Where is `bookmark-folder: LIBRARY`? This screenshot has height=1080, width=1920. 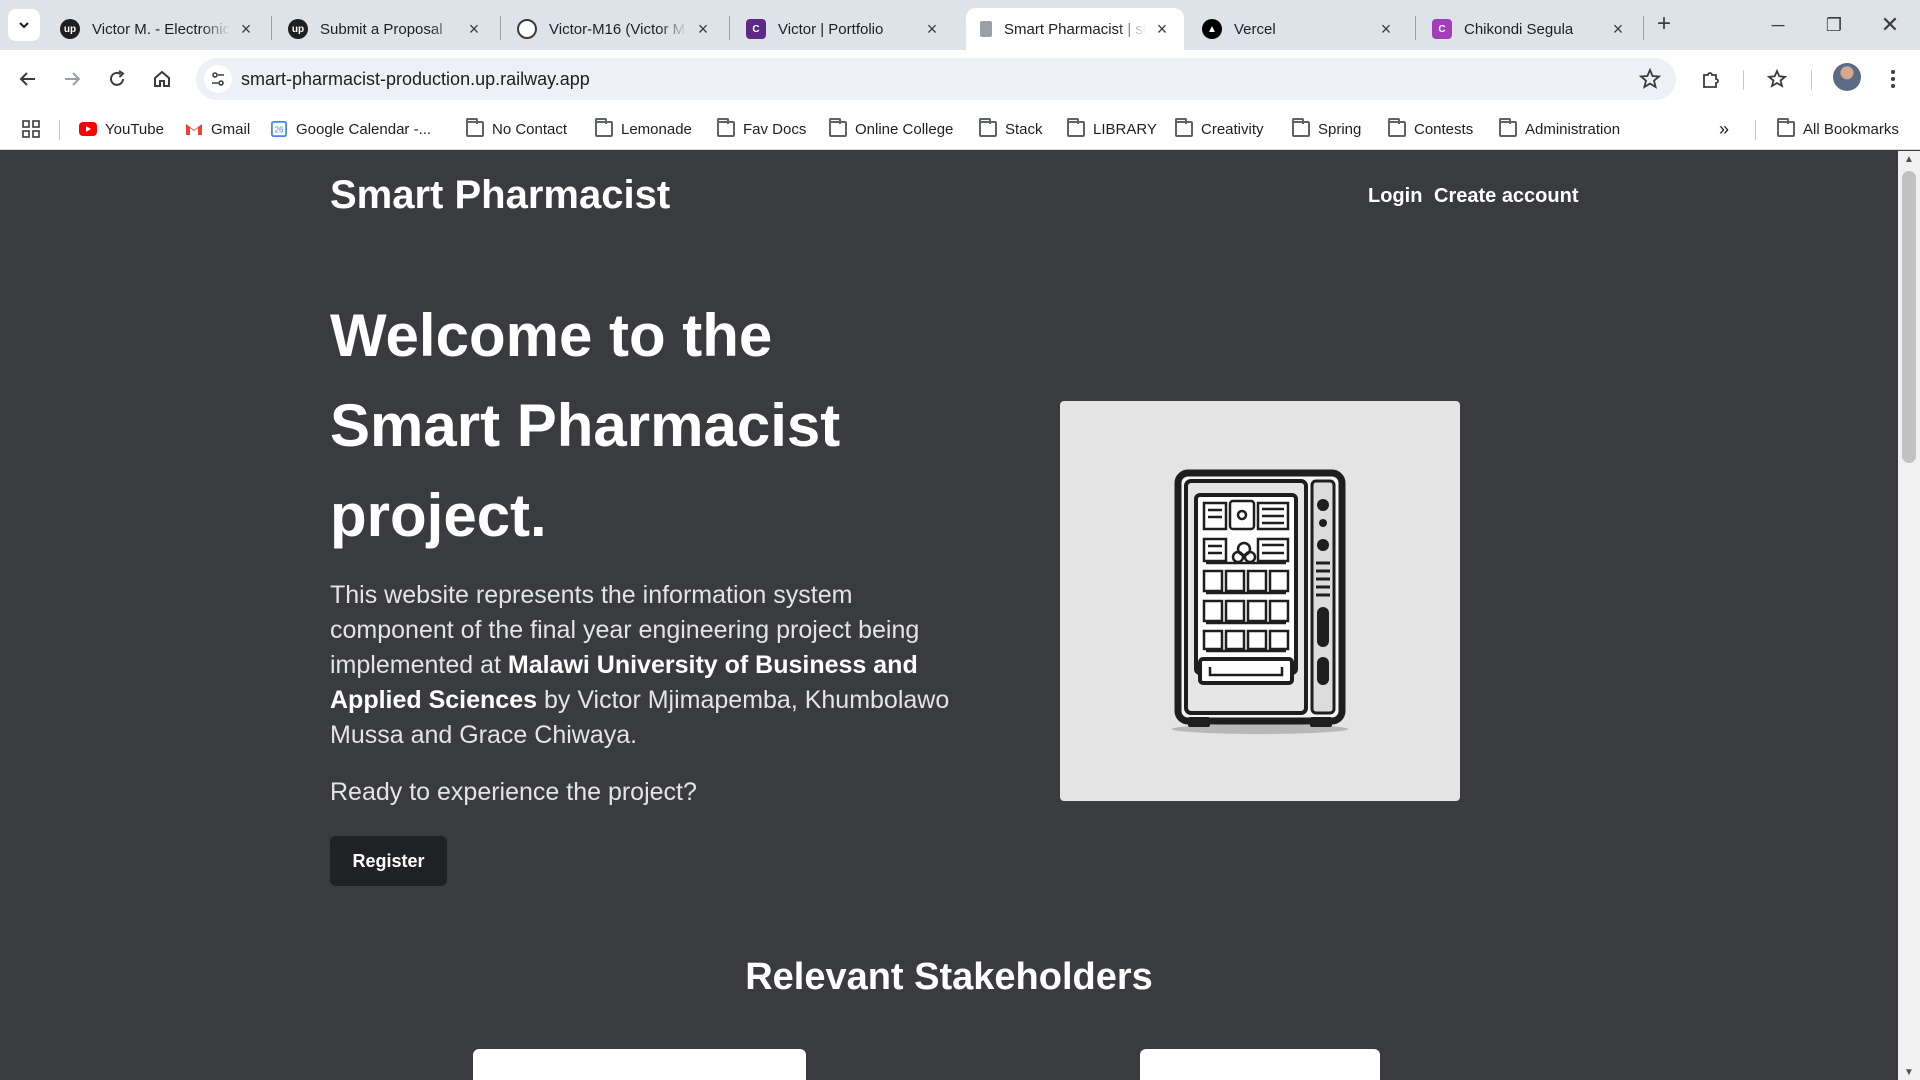
bookmark-folder: LIBRARY is located at coordinates (1112, 129).